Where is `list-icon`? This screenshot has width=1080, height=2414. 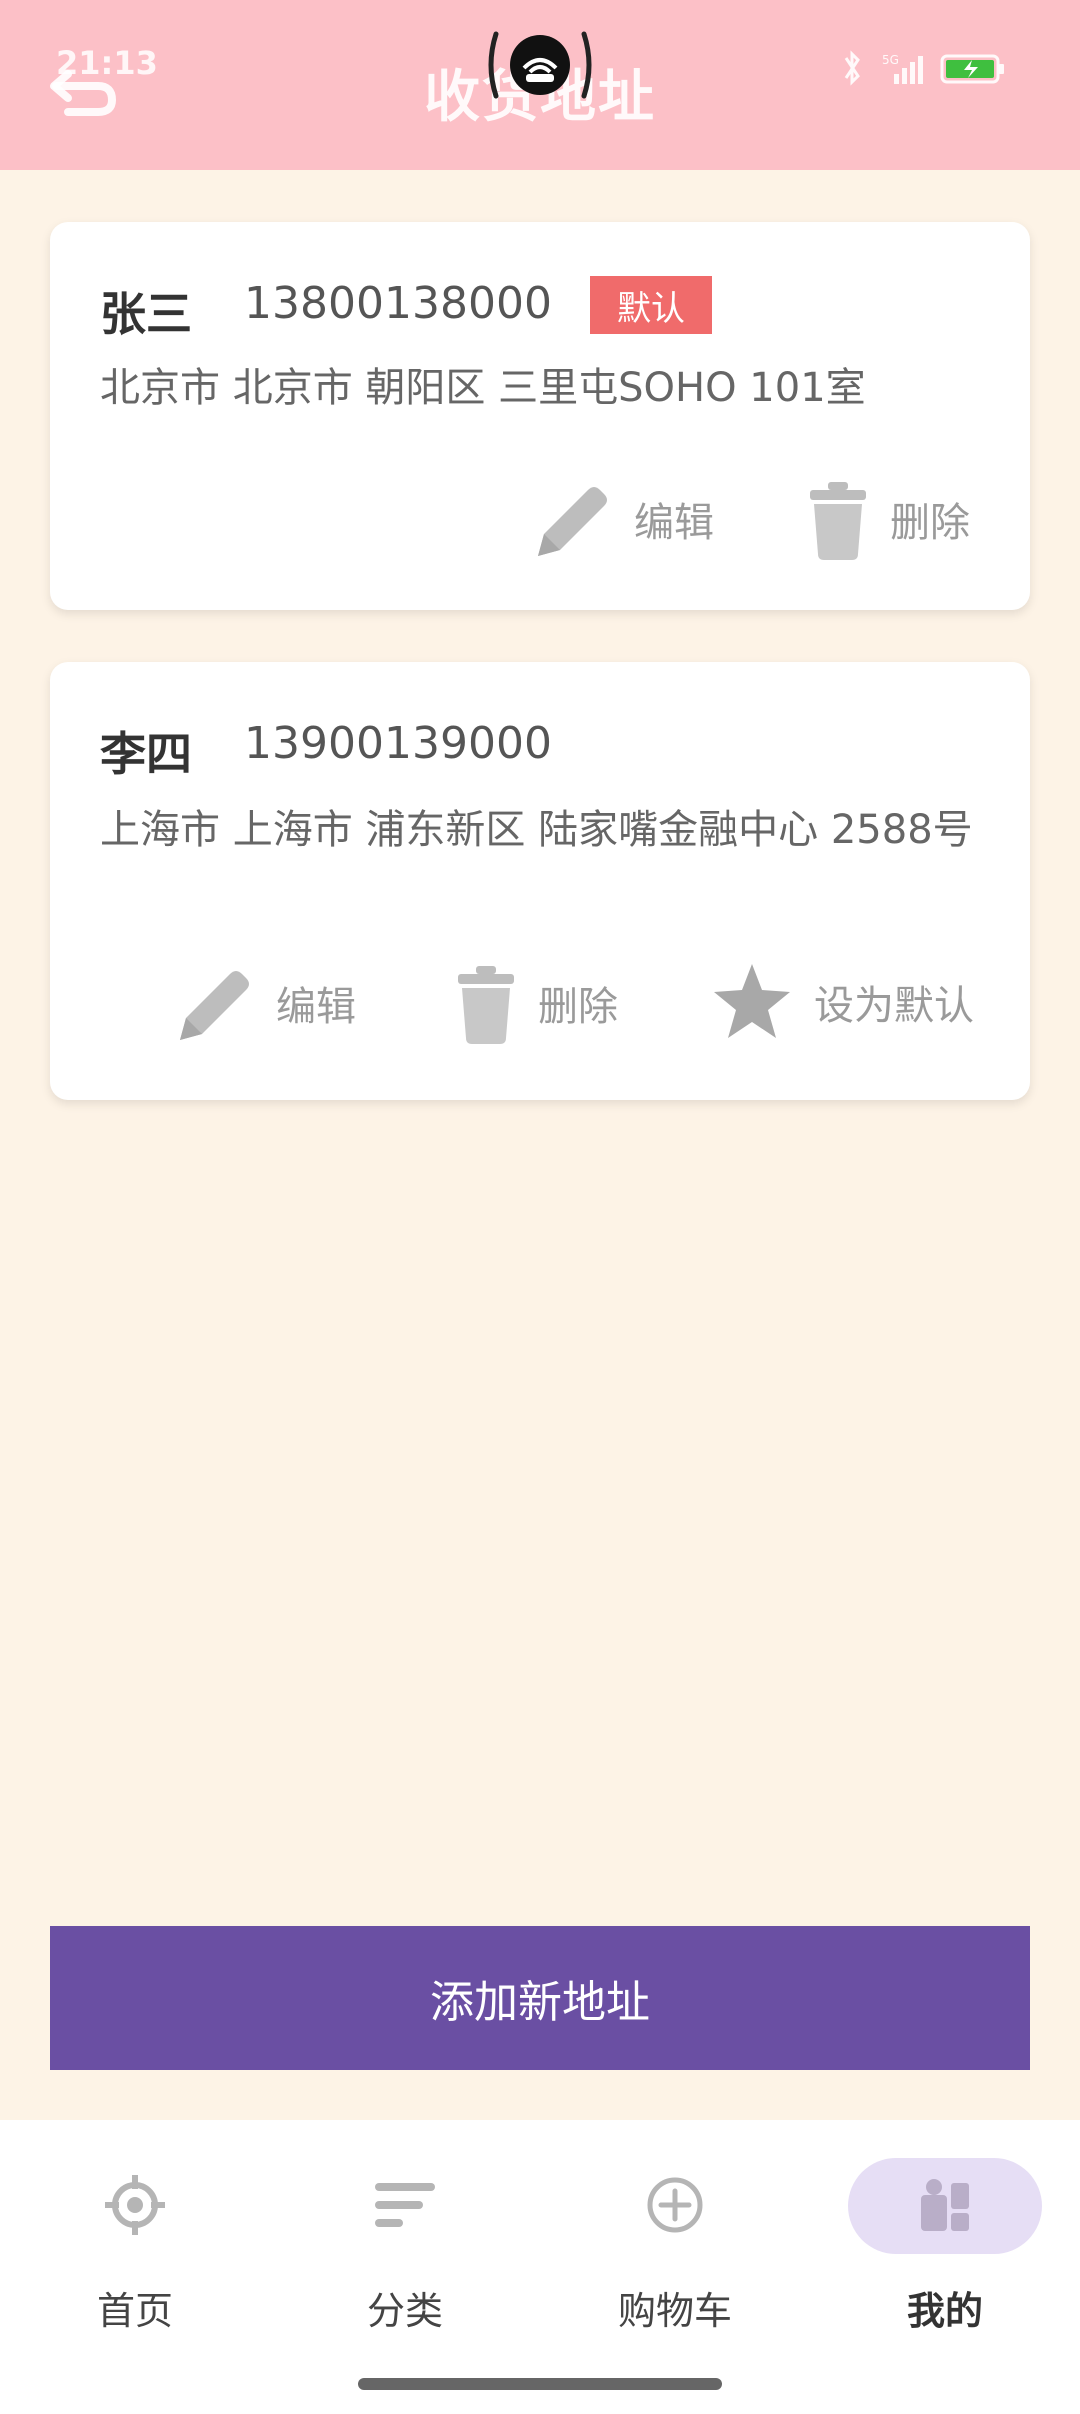
list-icon is located at coordinates (405, 2205).